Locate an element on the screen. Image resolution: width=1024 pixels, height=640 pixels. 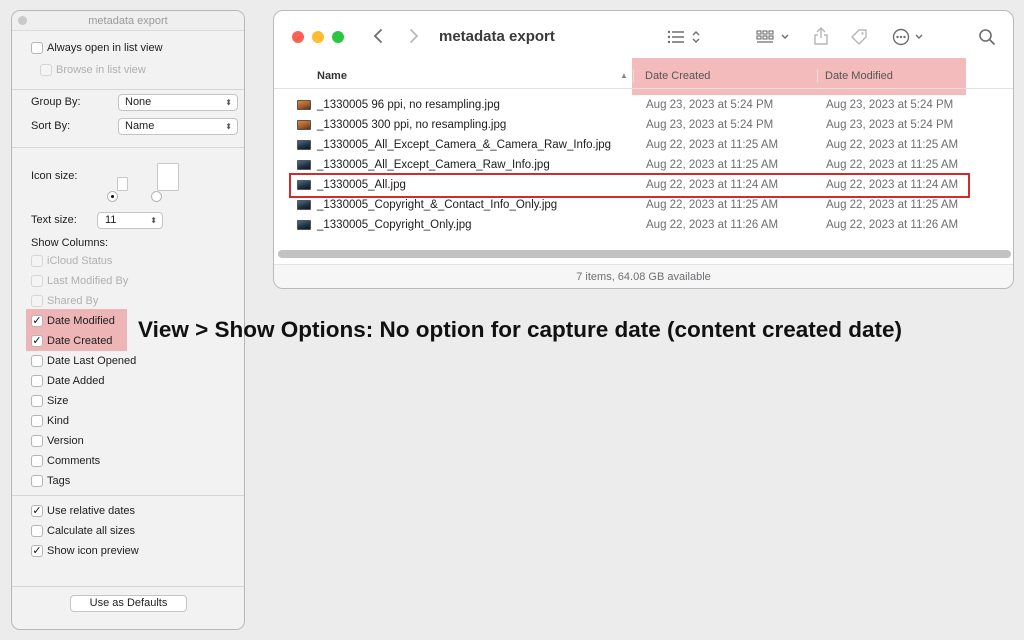
panel-title: metadata export is located at coordinates (128, 21).